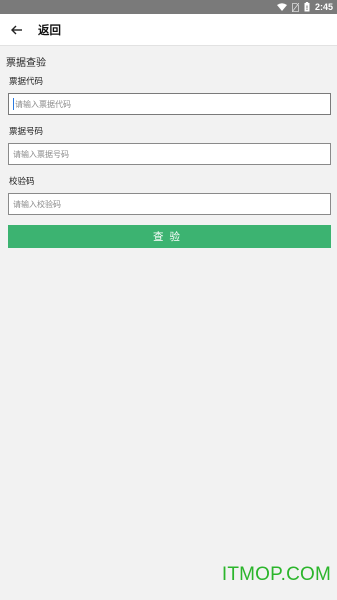 The image size is (337, 600). I want to click on battery-icon: !, so click(307, 7).